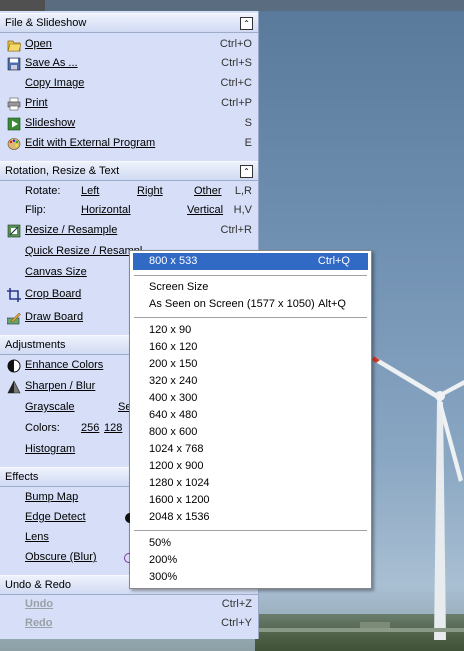 The width and height of the screenshot is (464, 651). I want to click on histogram-label: Histogram, so click(50, 449).